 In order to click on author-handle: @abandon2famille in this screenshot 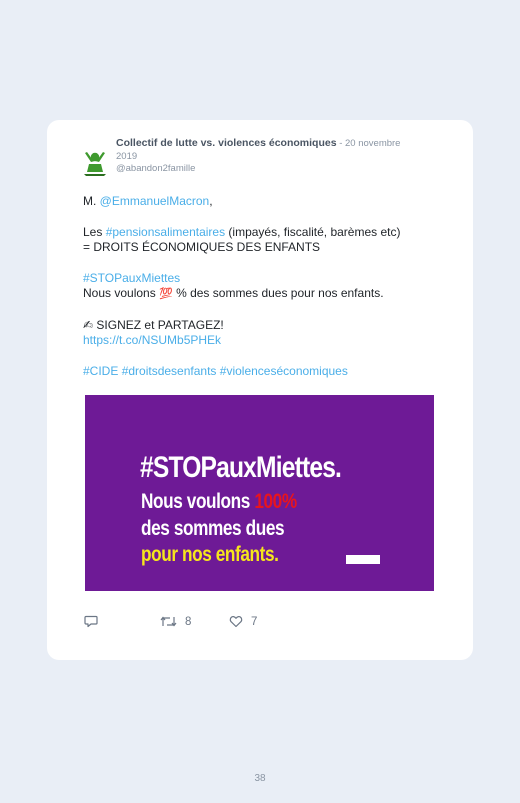, I will do `click(155, 168)`.